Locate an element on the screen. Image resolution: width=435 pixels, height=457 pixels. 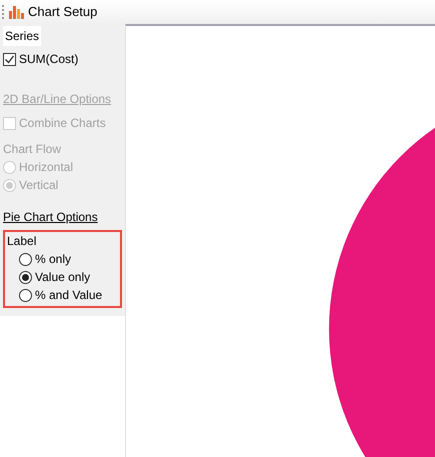
bar-chart-icon is located at coordinates (16, 12).